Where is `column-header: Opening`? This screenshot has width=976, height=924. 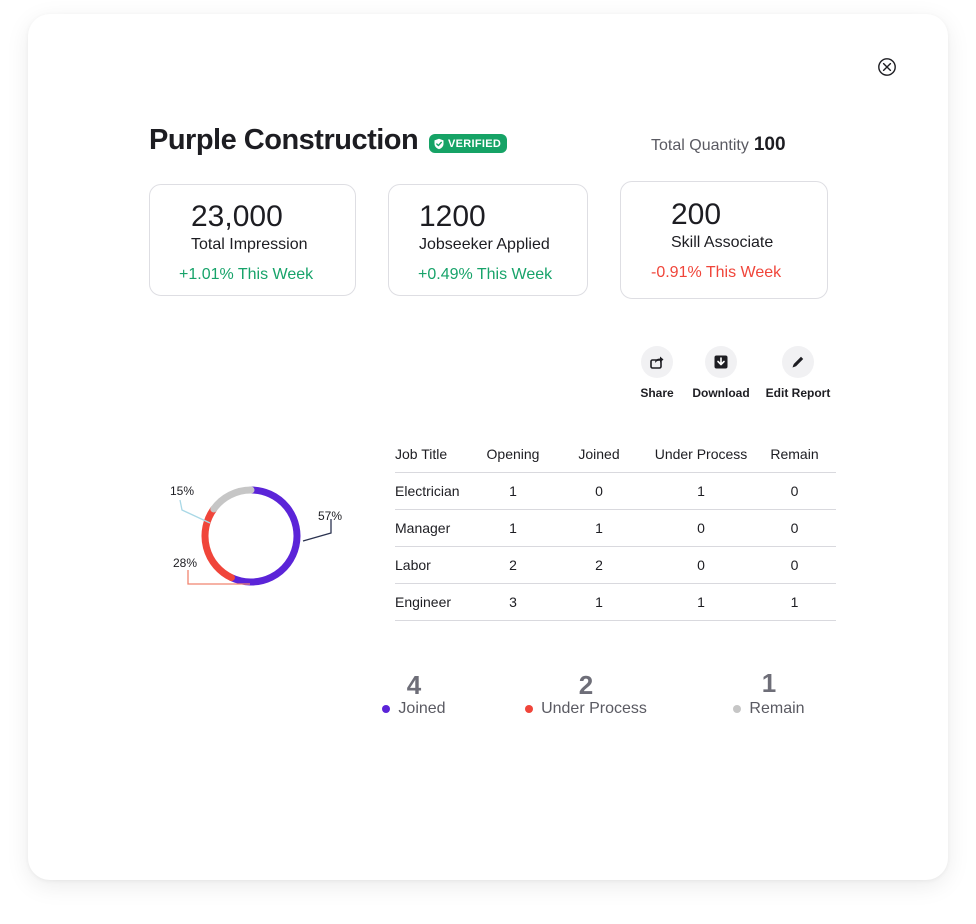 column-header: Opening is located at coordinates (513, 454).